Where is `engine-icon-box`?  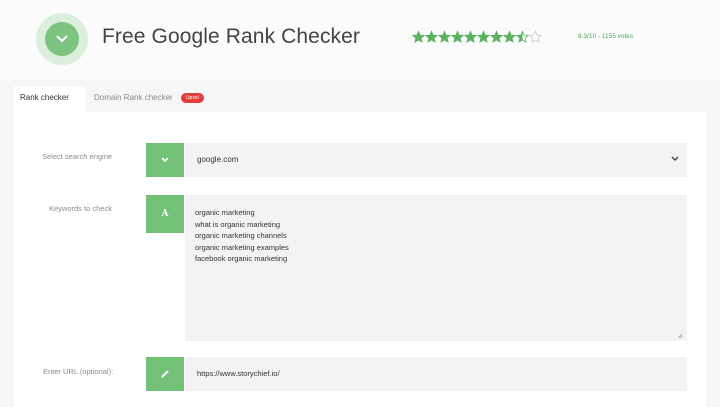
engine-icon-box is located at coordinates (165, 160).